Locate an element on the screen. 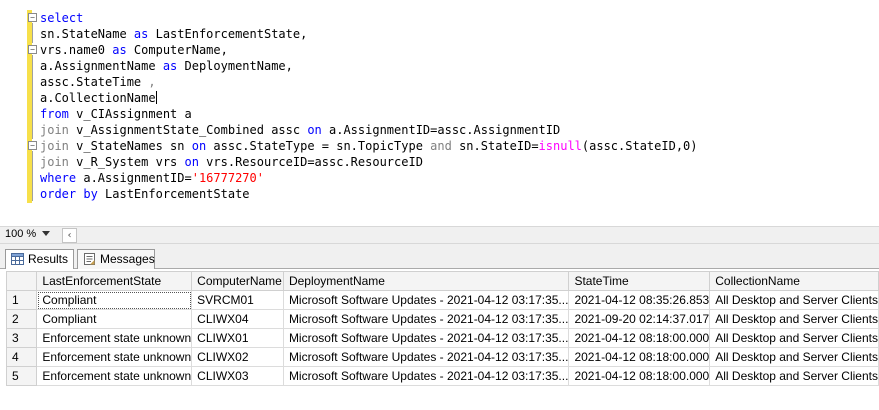  code-text: a.AssignmentID=assc.AssignmentID is located at coordinates (441, 130).